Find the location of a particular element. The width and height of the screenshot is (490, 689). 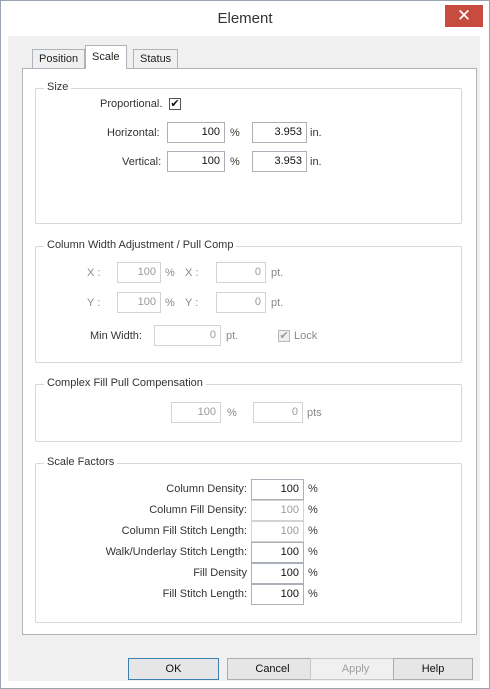

vertical-inches-input: 3.953 is located at coordinates (279, 161).